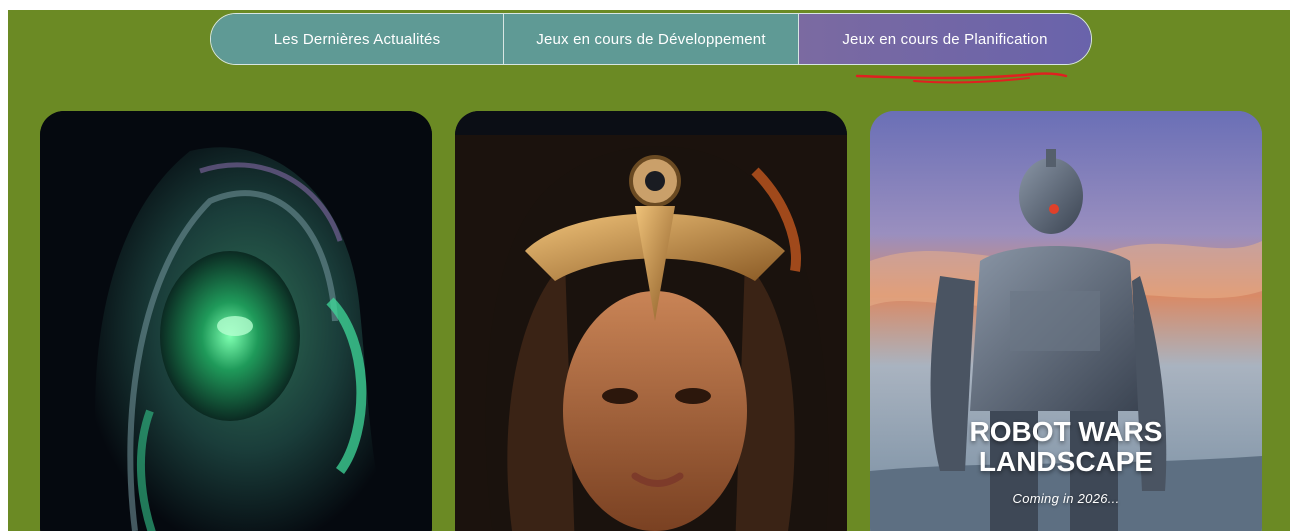 This screenshot has width=1290, height=531. I want to click on card-title: ROBOT WARS LANDSCAPE, so click(1066, 446).